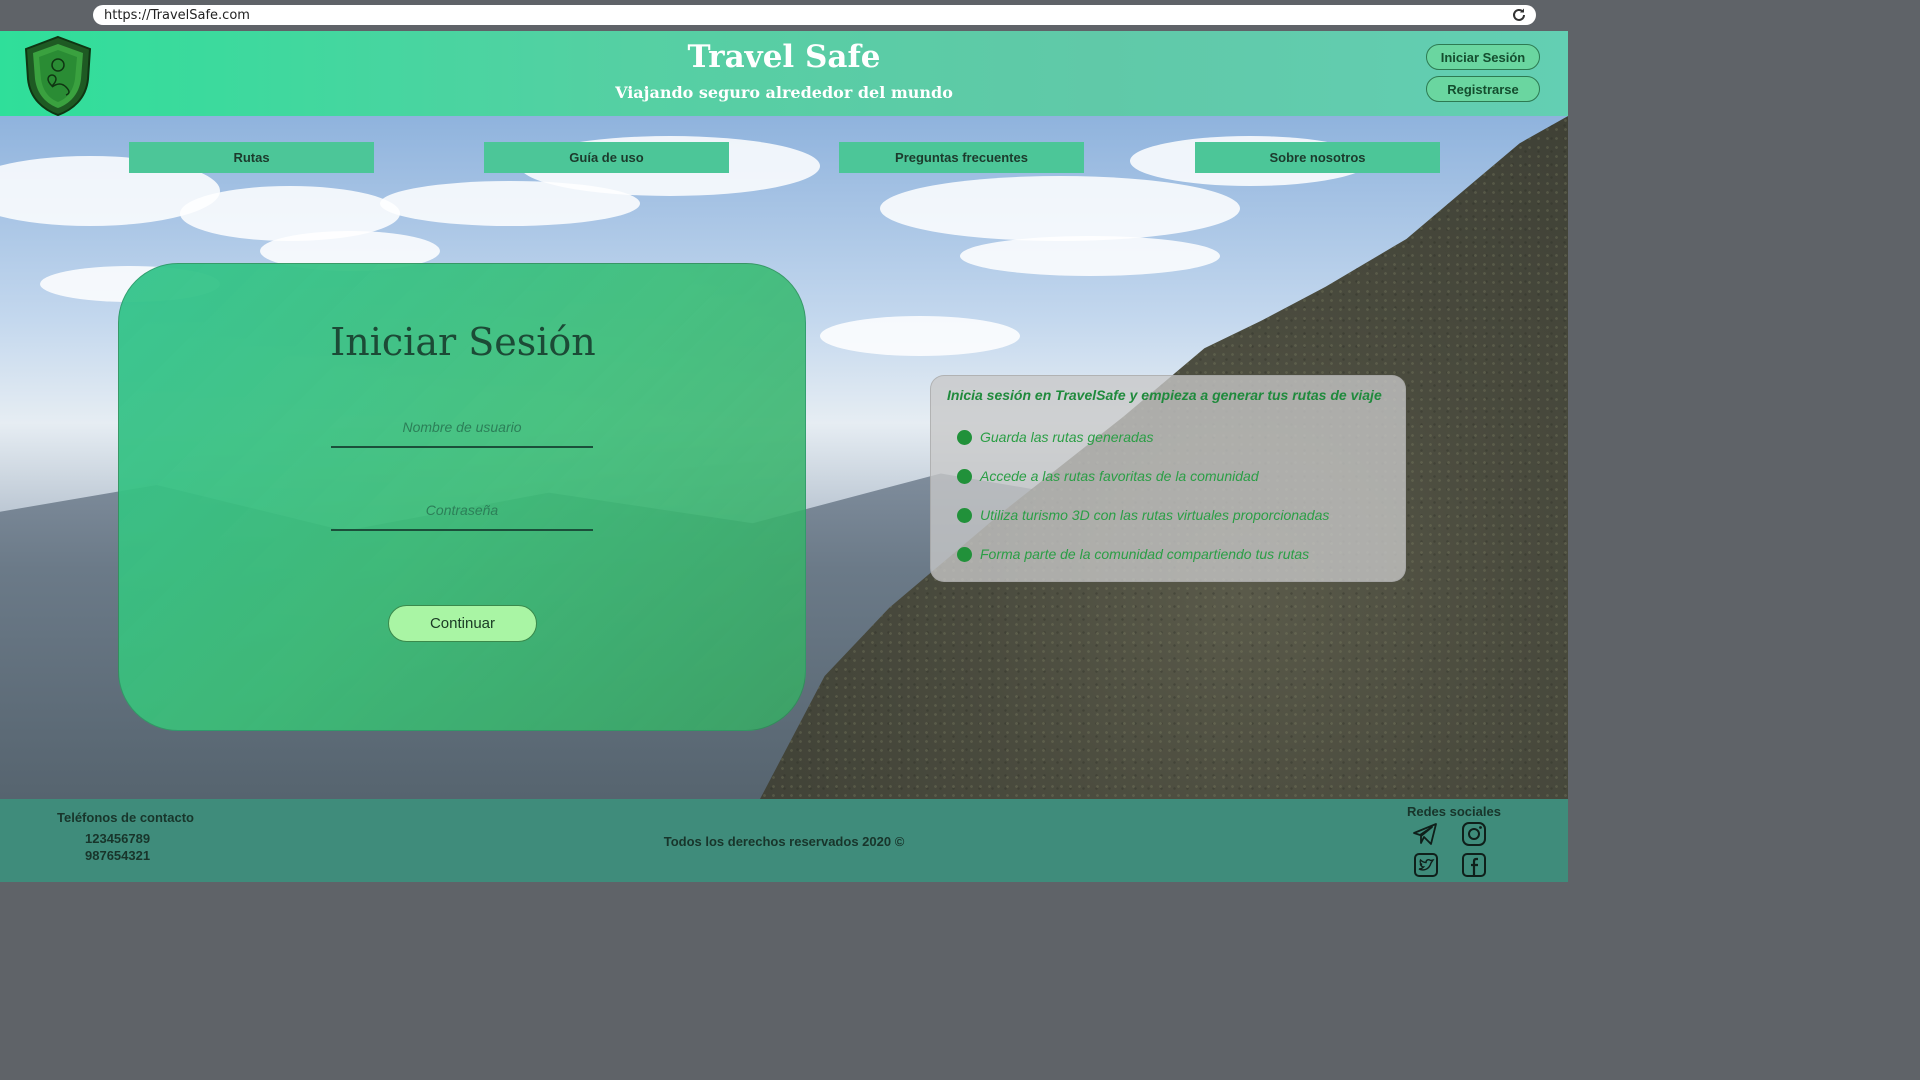 Image resolution: width=1920 pixels, height=1080 pixels. What do you see at coordinates (1483, 57) in the screenshot?
I see `header-login-button: Iniciar Sesión` at bounding box center [1483, 57].